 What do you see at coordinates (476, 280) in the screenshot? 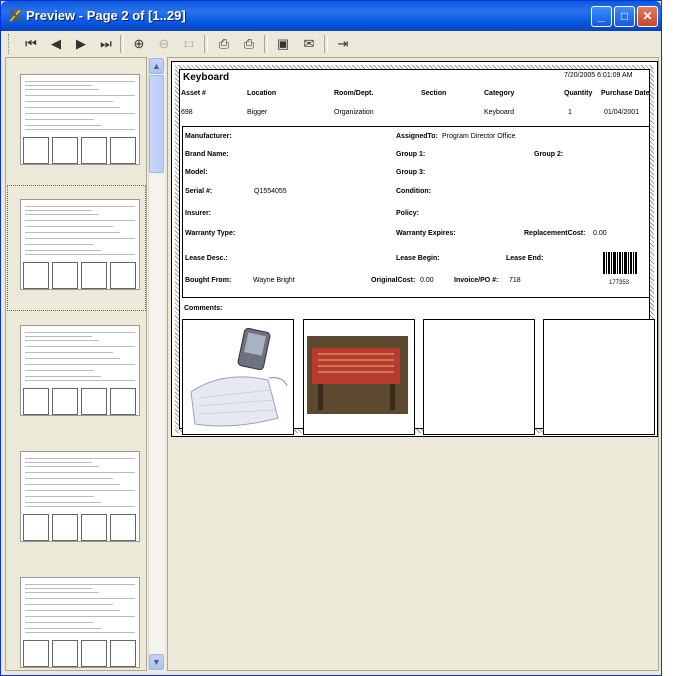
I see `label-invoice: Invoice/PO #:` at bounding box center [476, 280].